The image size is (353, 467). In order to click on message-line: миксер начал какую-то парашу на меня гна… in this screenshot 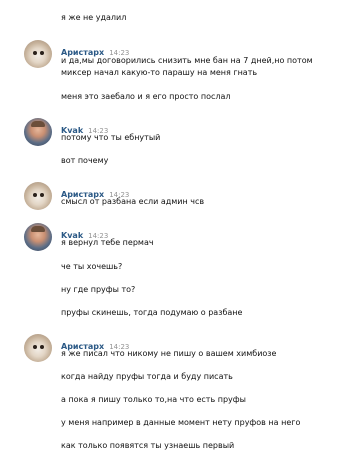, I will do `click(159, 72)`.